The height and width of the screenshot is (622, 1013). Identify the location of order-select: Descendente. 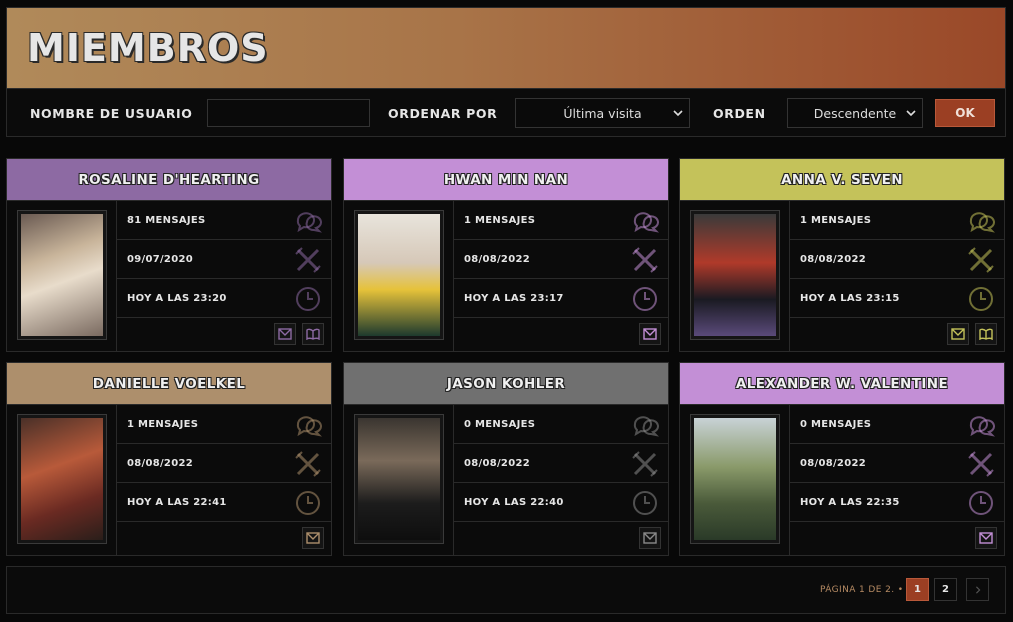
(855, 113).